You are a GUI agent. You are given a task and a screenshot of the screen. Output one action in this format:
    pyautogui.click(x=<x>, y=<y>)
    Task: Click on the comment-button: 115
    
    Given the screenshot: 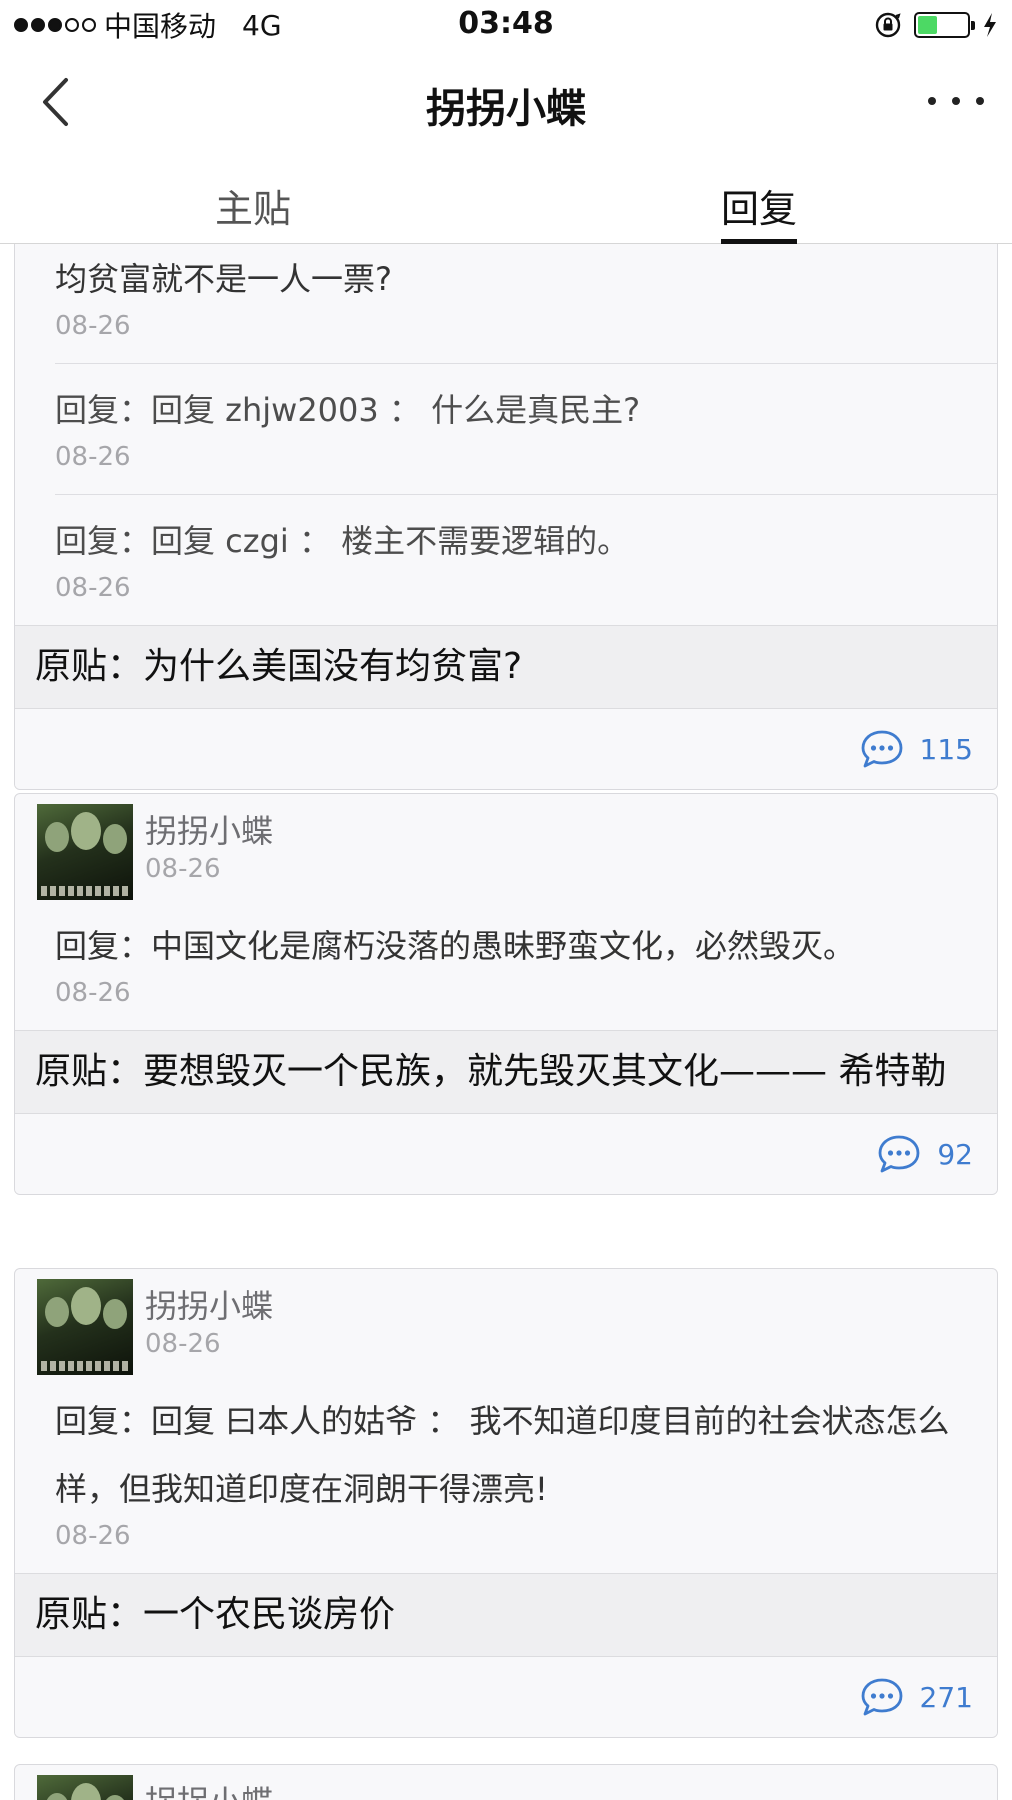 What is the action you would take?
    pyautogui.click(x=916, y=749)
    